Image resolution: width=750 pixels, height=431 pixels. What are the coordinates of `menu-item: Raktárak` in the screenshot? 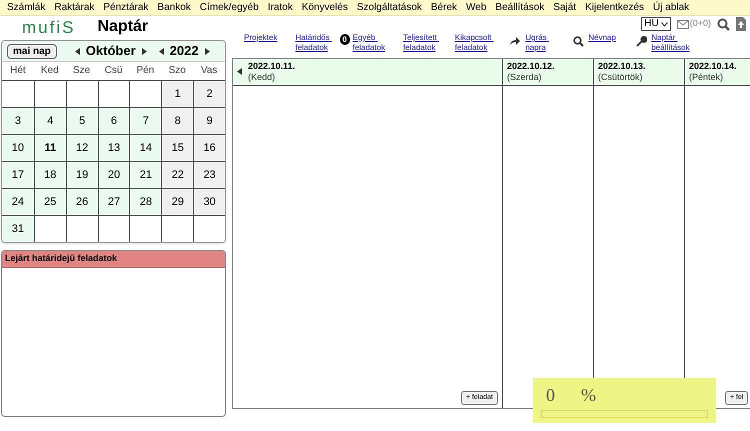 It's located at (74, 7).